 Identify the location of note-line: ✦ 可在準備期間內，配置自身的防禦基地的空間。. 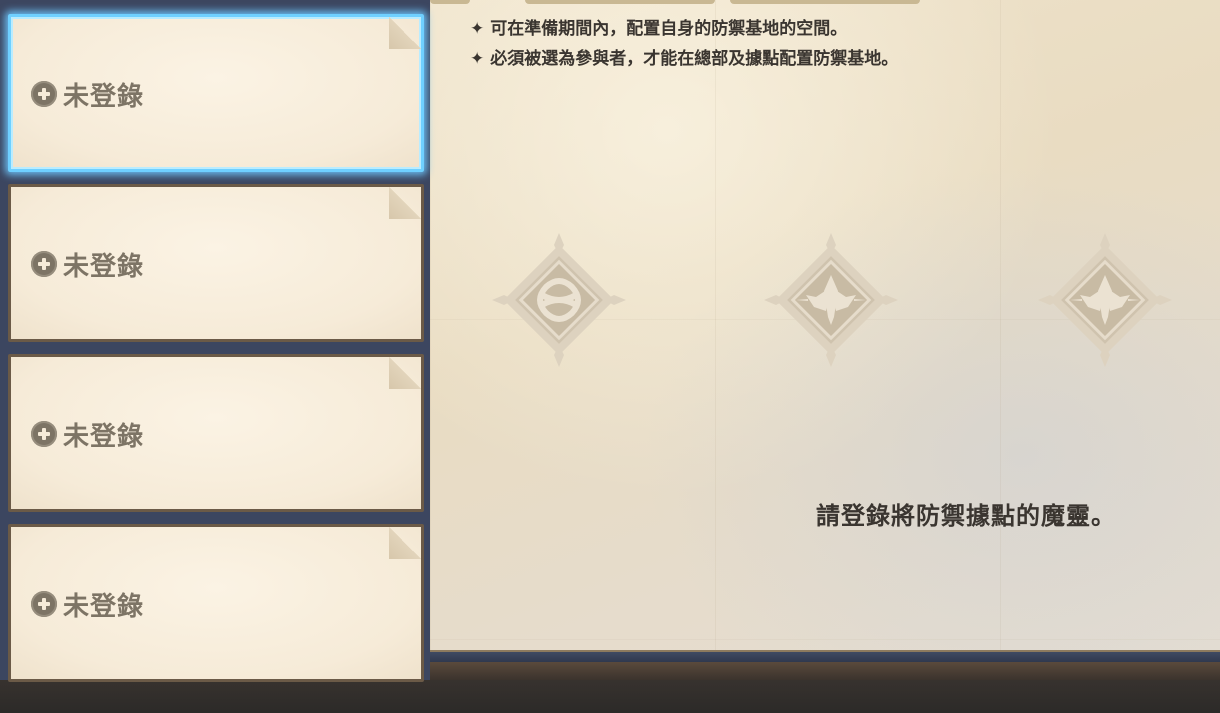
(659, 29).